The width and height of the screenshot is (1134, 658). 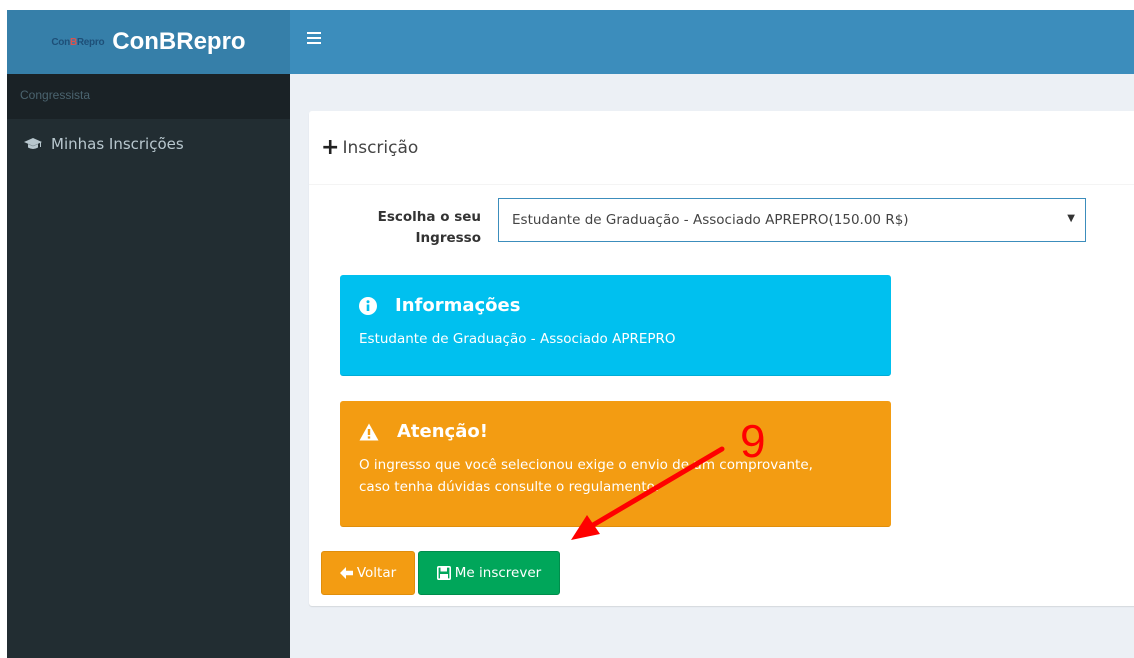 What do you see at coordinates (346, 573) in the screenshot?
I see `arrow-left-icon` at bounding box center [346, 573].